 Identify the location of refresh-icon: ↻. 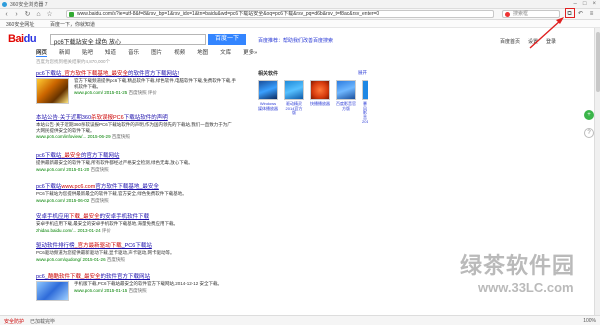
(27, 14).